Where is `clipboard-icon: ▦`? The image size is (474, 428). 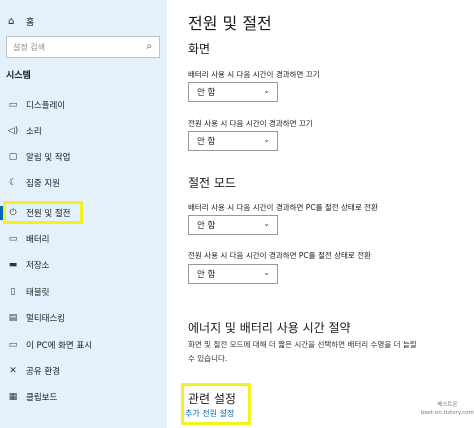 clipboard-icon: ▦ is located at coordinates (13, 397).